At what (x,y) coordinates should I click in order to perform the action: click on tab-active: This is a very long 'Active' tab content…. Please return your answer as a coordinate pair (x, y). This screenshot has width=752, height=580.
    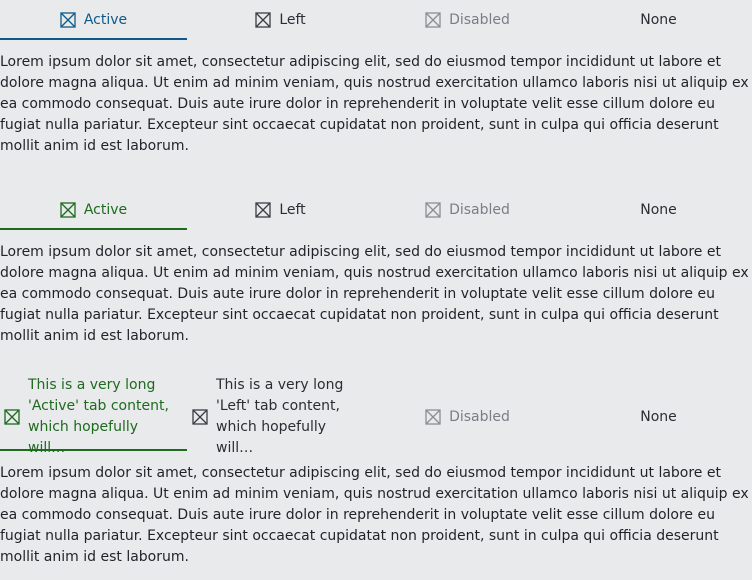
    Looking at the image, I should click on (93, 416).